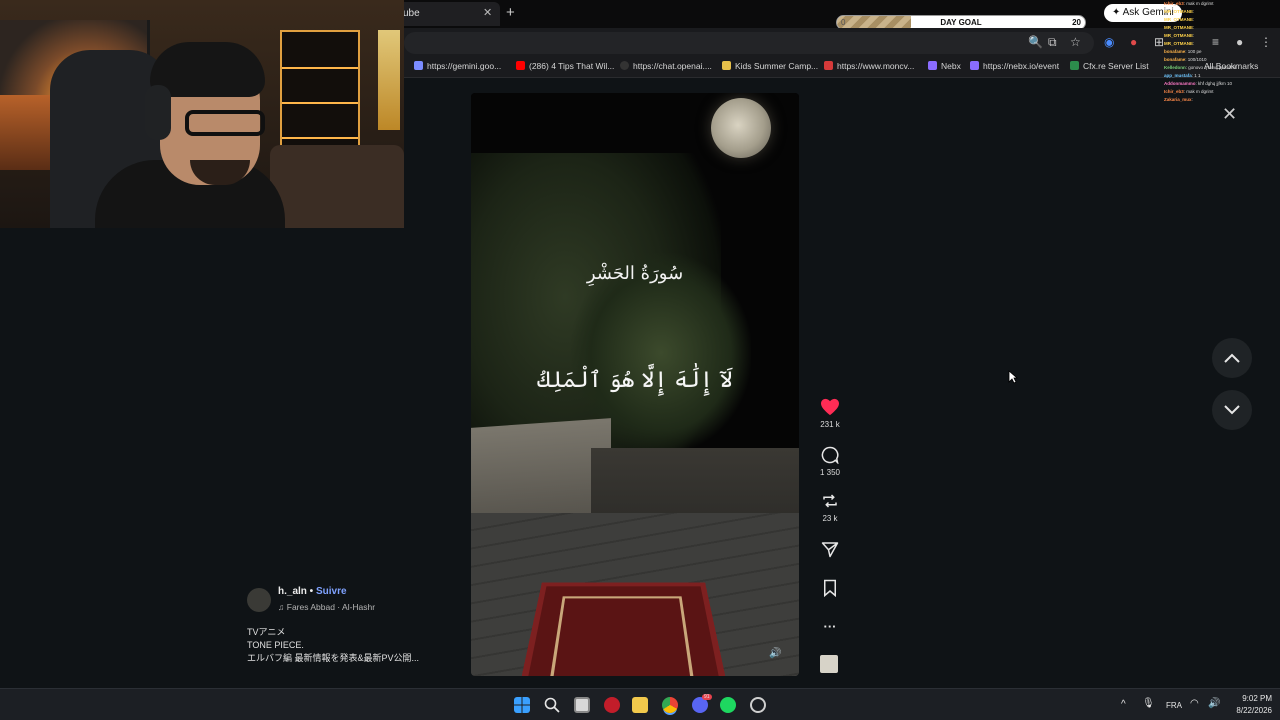 This screenshot has height=720, width=1280. I want to click on zoom-icon: 🔍, so click(1035, 42).